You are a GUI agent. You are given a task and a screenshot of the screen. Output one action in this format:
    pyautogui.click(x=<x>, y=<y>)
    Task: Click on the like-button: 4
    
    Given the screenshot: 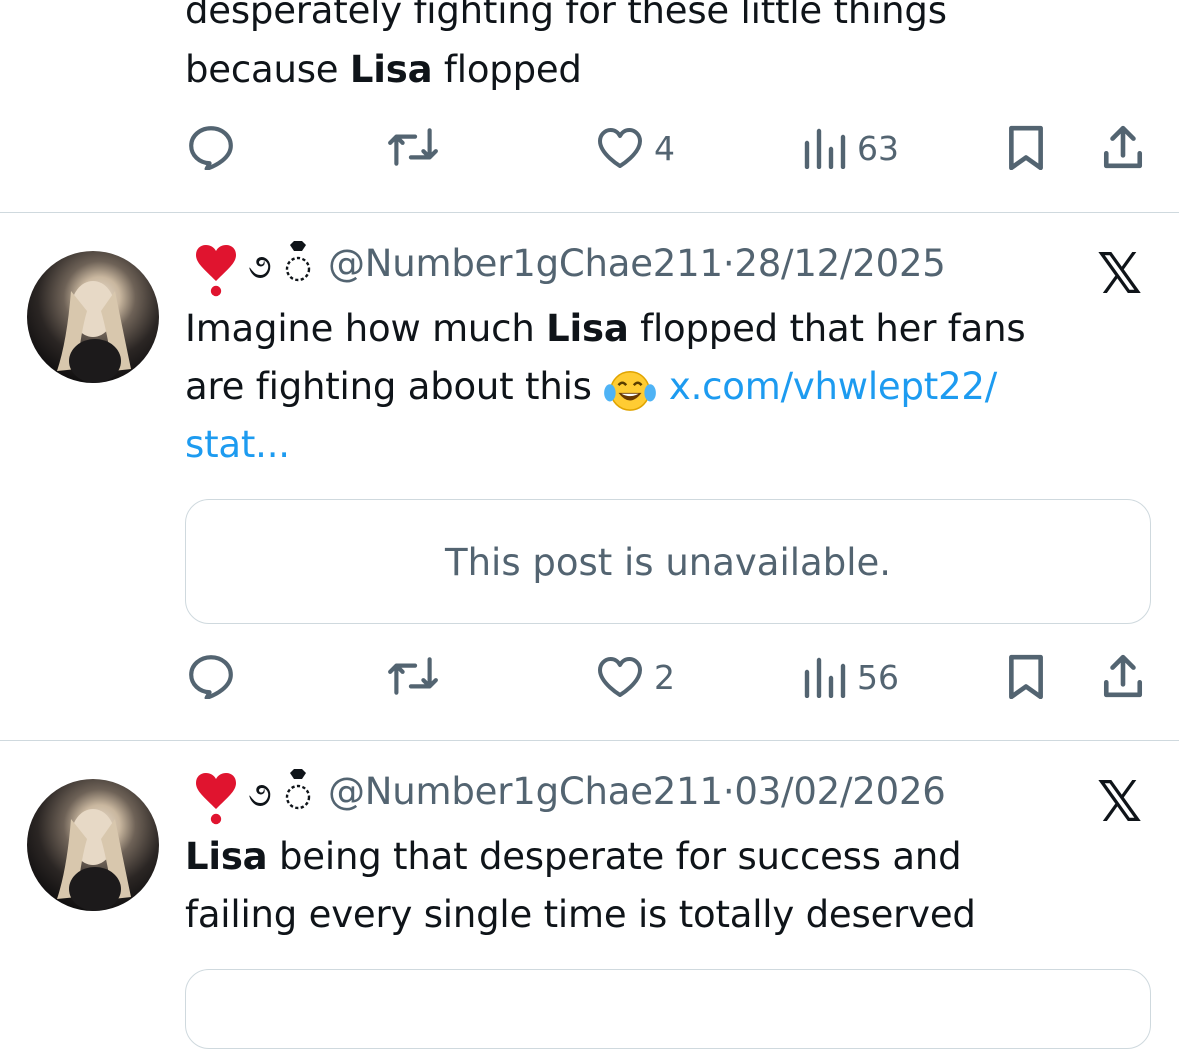 What is the action you would take?
    pyautogui.click(x=635, y=148)
    